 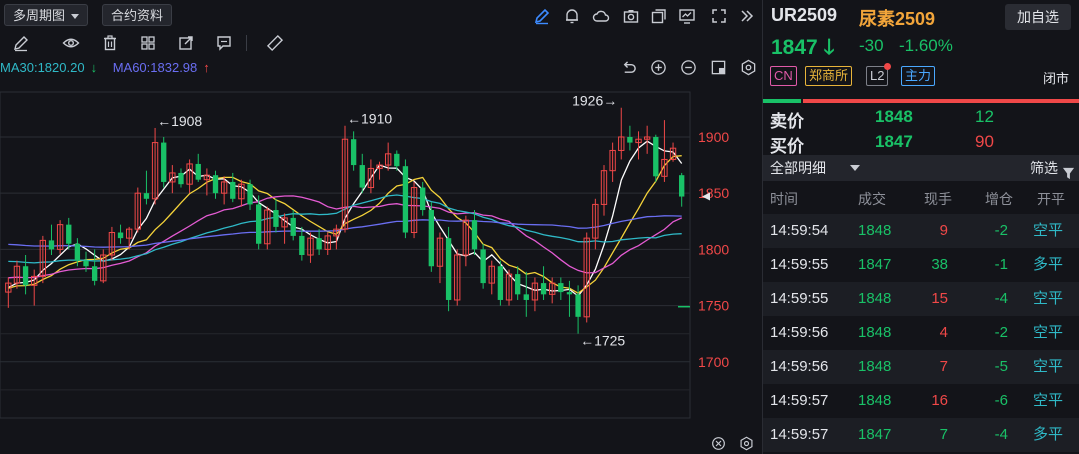 I want to click on tick-qty: 7, so click(x=943, y=434).